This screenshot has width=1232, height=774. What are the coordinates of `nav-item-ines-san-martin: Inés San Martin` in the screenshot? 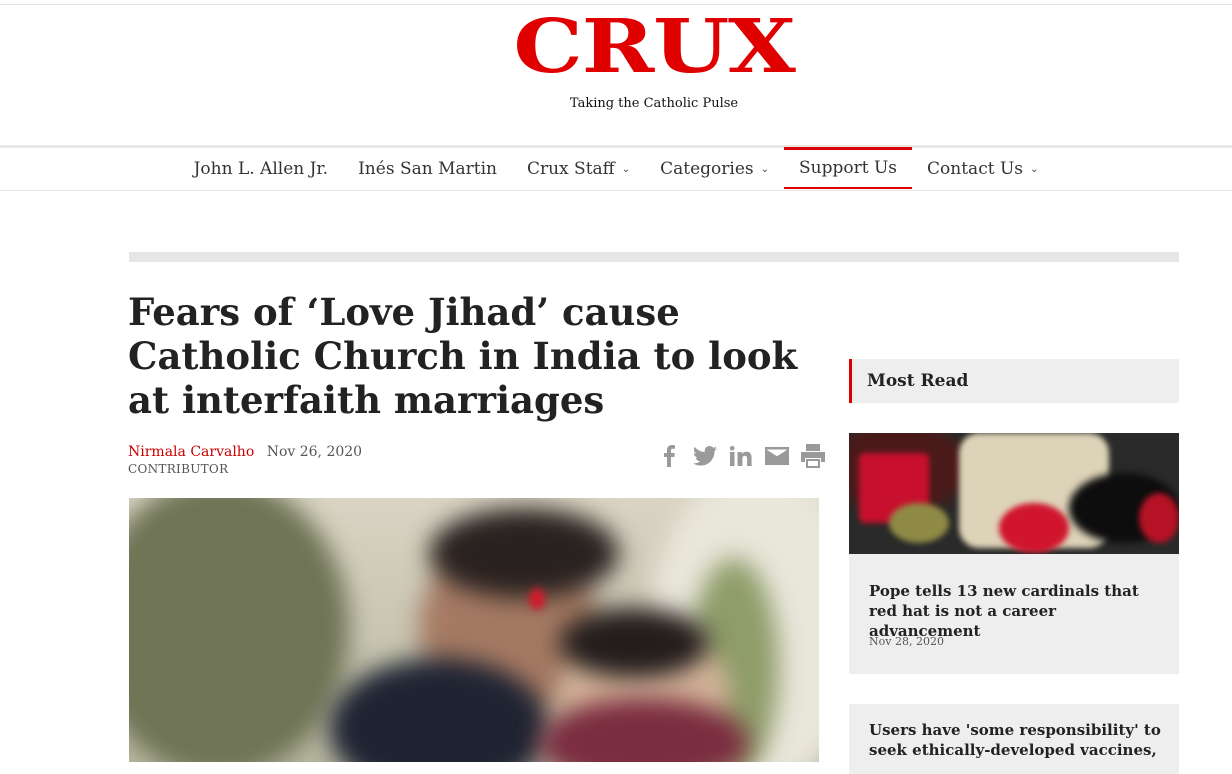 It's located at (427, 169).